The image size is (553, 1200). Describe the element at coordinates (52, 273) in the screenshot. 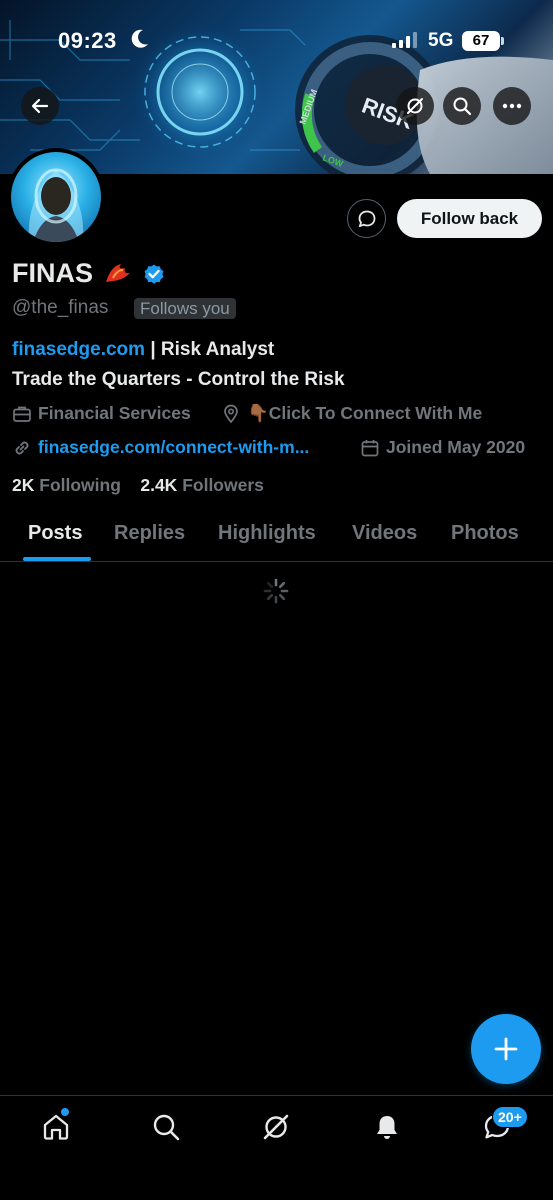

I see `profile-name: FINAS` at that location.